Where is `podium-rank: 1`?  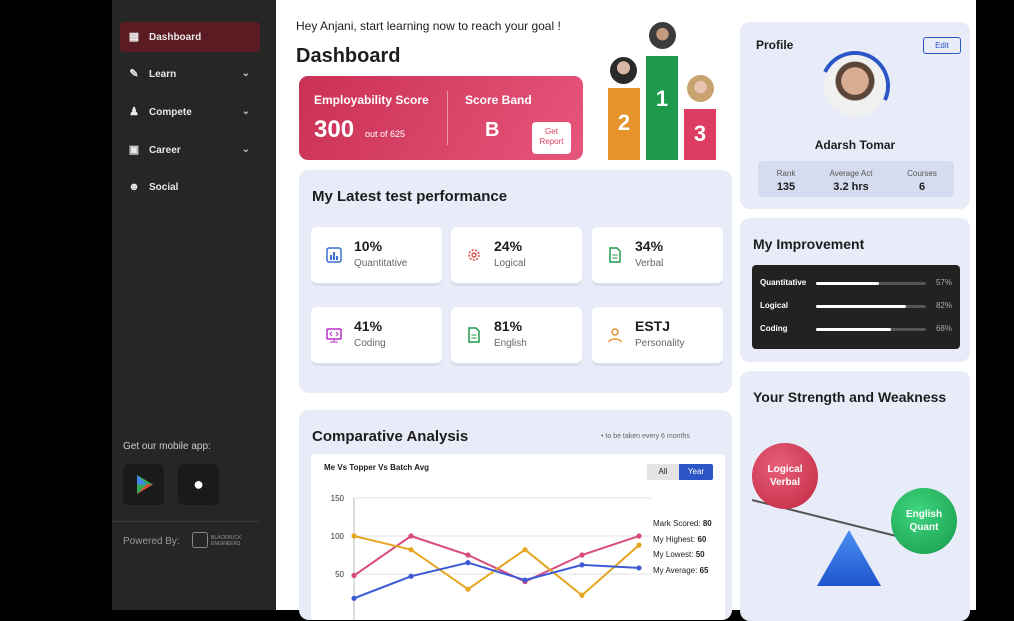 podium-rank: 1 is located at coordinates (662, 98).